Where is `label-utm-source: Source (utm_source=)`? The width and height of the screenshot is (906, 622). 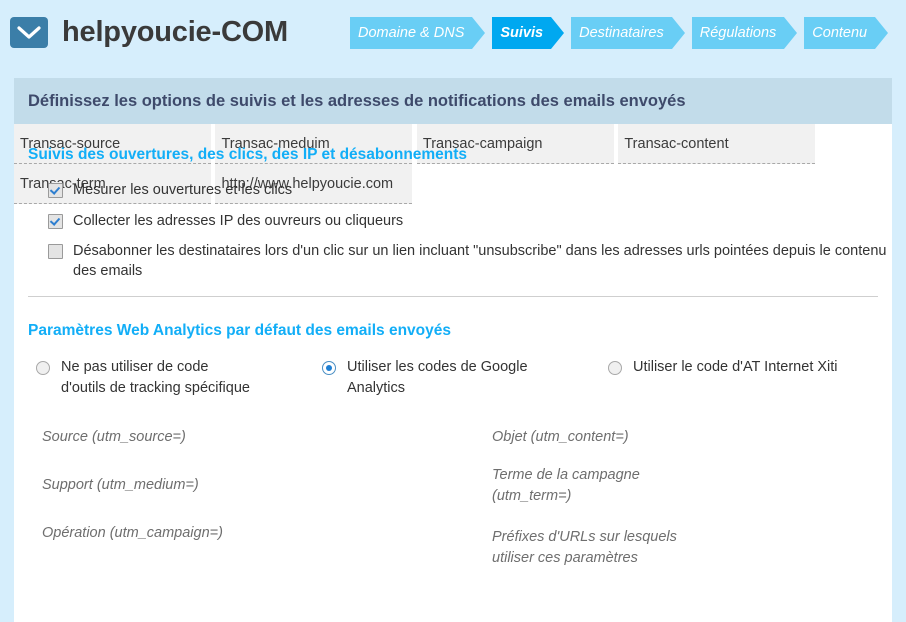
label-utm-source: Source (utm_source=) is located at coordinates (114, 437).